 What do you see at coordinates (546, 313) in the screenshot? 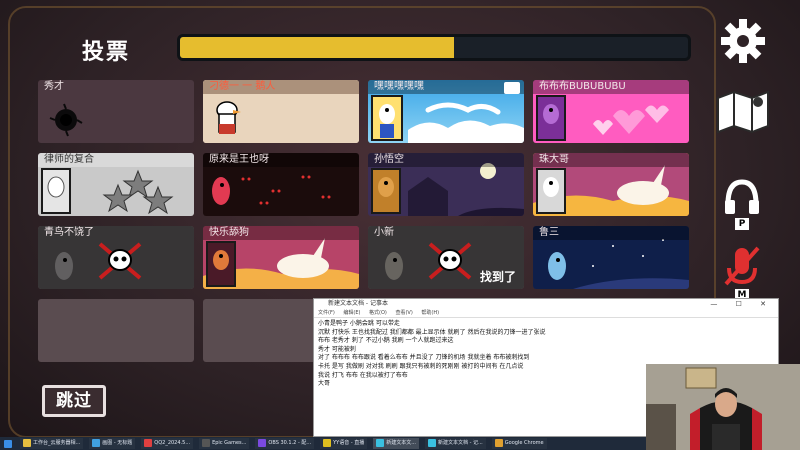
I see `notepad-menubar: 文件(F) 编辑(E) 格式(O) 查看(V) 帮助(H)` at bounding box center [546, 313].